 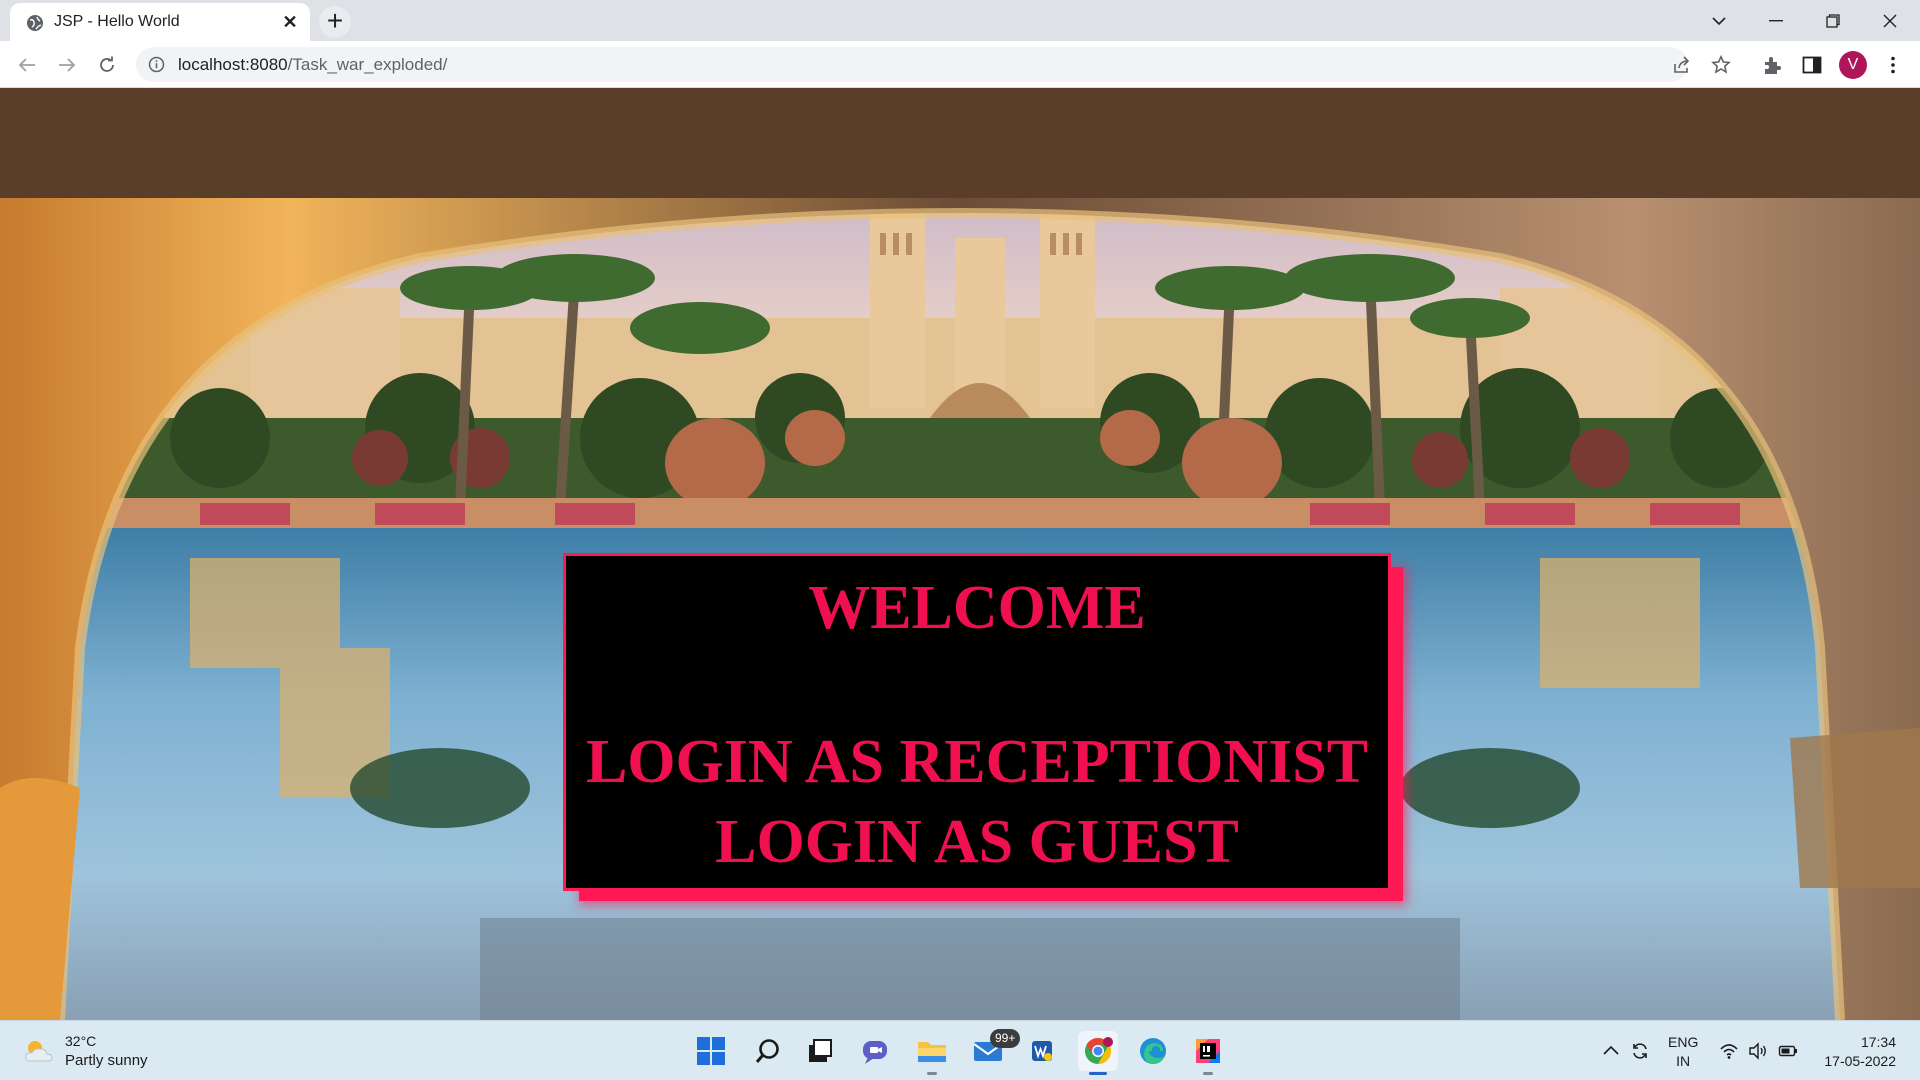 I want to click on minimize-icon, so click(x=1776, y=20).